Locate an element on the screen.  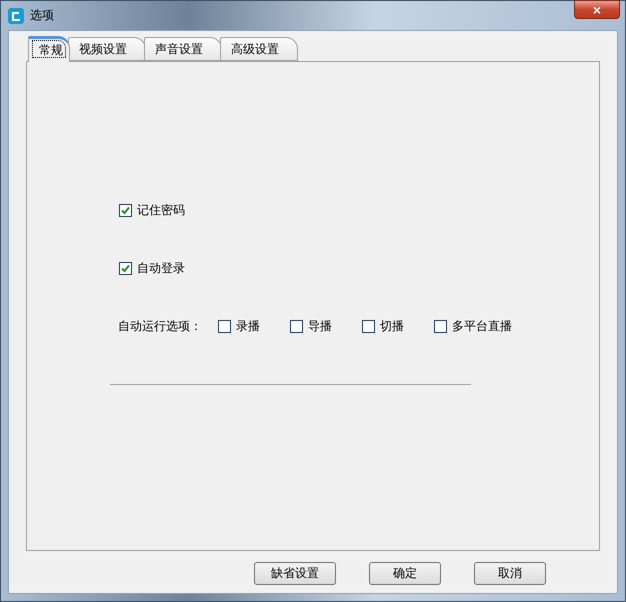
tab: 声音设置 is located at coordinates (183, 49).